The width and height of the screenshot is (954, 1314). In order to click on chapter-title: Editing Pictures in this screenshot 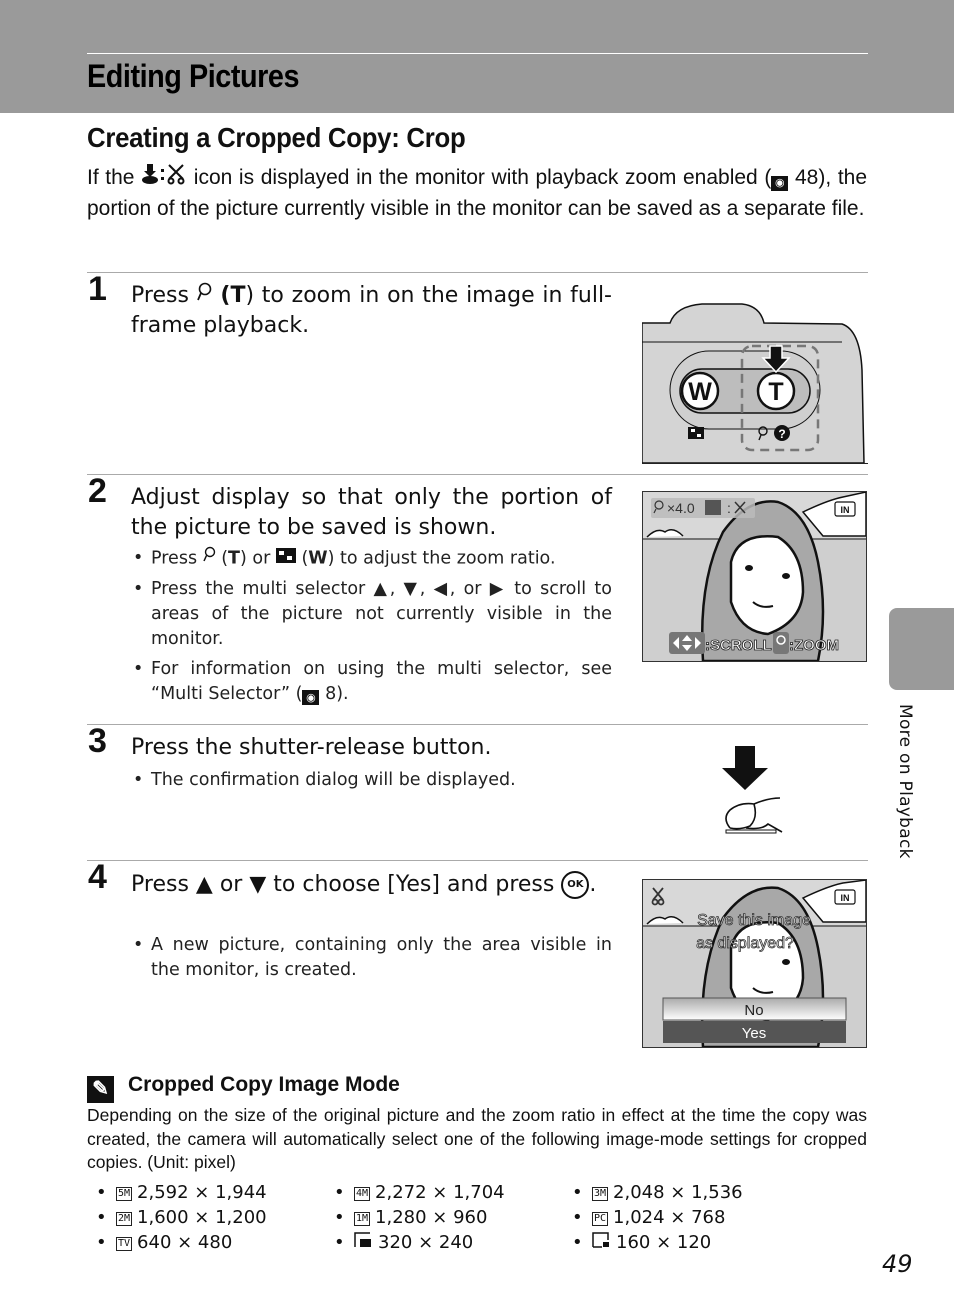, I will do `click(193, 76)`.